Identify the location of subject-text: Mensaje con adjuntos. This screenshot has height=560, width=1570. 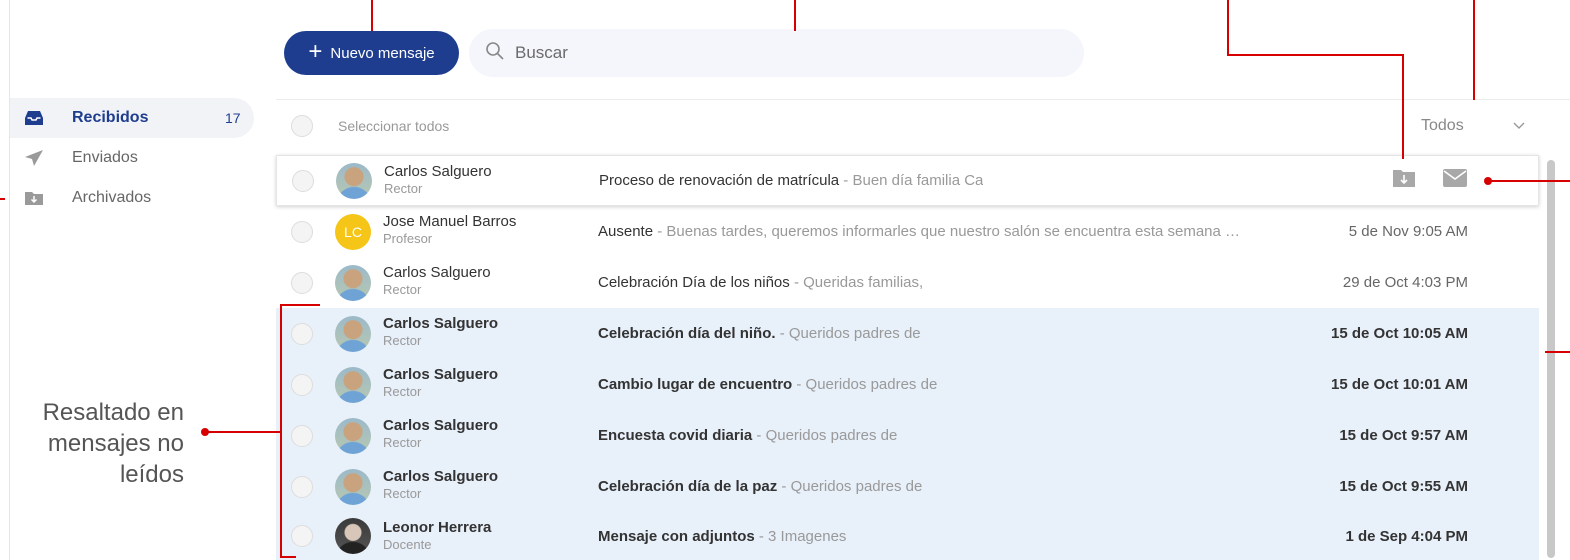
(676, 536).